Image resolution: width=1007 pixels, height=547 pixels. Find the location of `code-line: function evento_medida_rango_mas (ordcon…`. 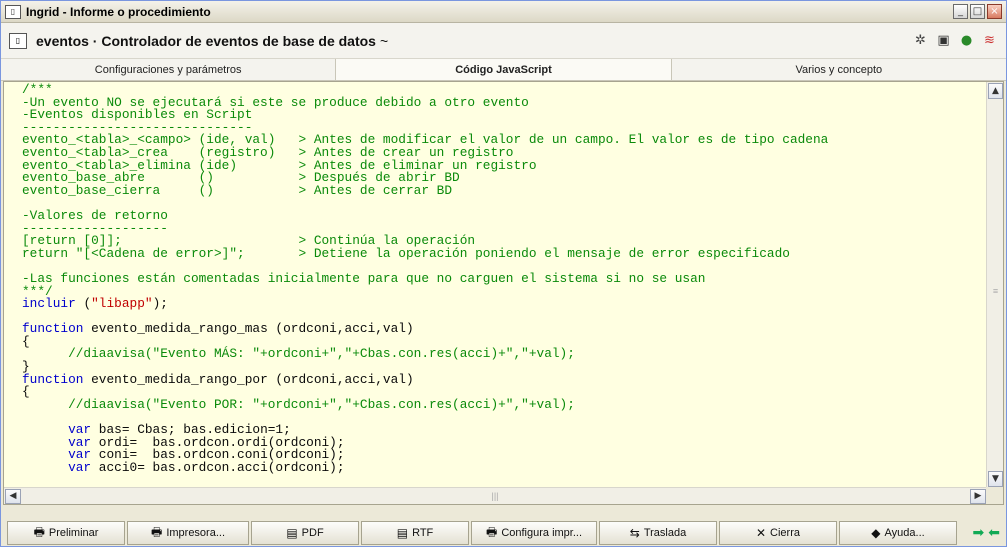

code-line: function evento_medida_rango_mas (ordcon… is located at coordinates (218, 329).